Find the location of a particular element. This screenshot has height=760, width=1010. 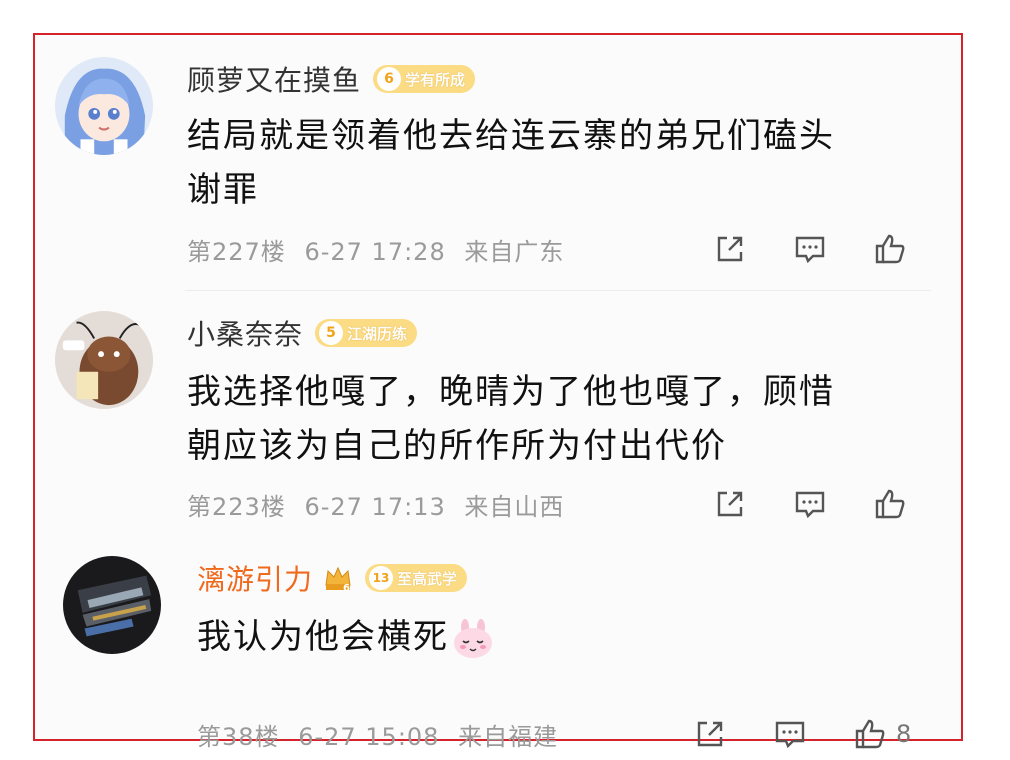

crown-icon: 6 is located at coordinates (338, 578).